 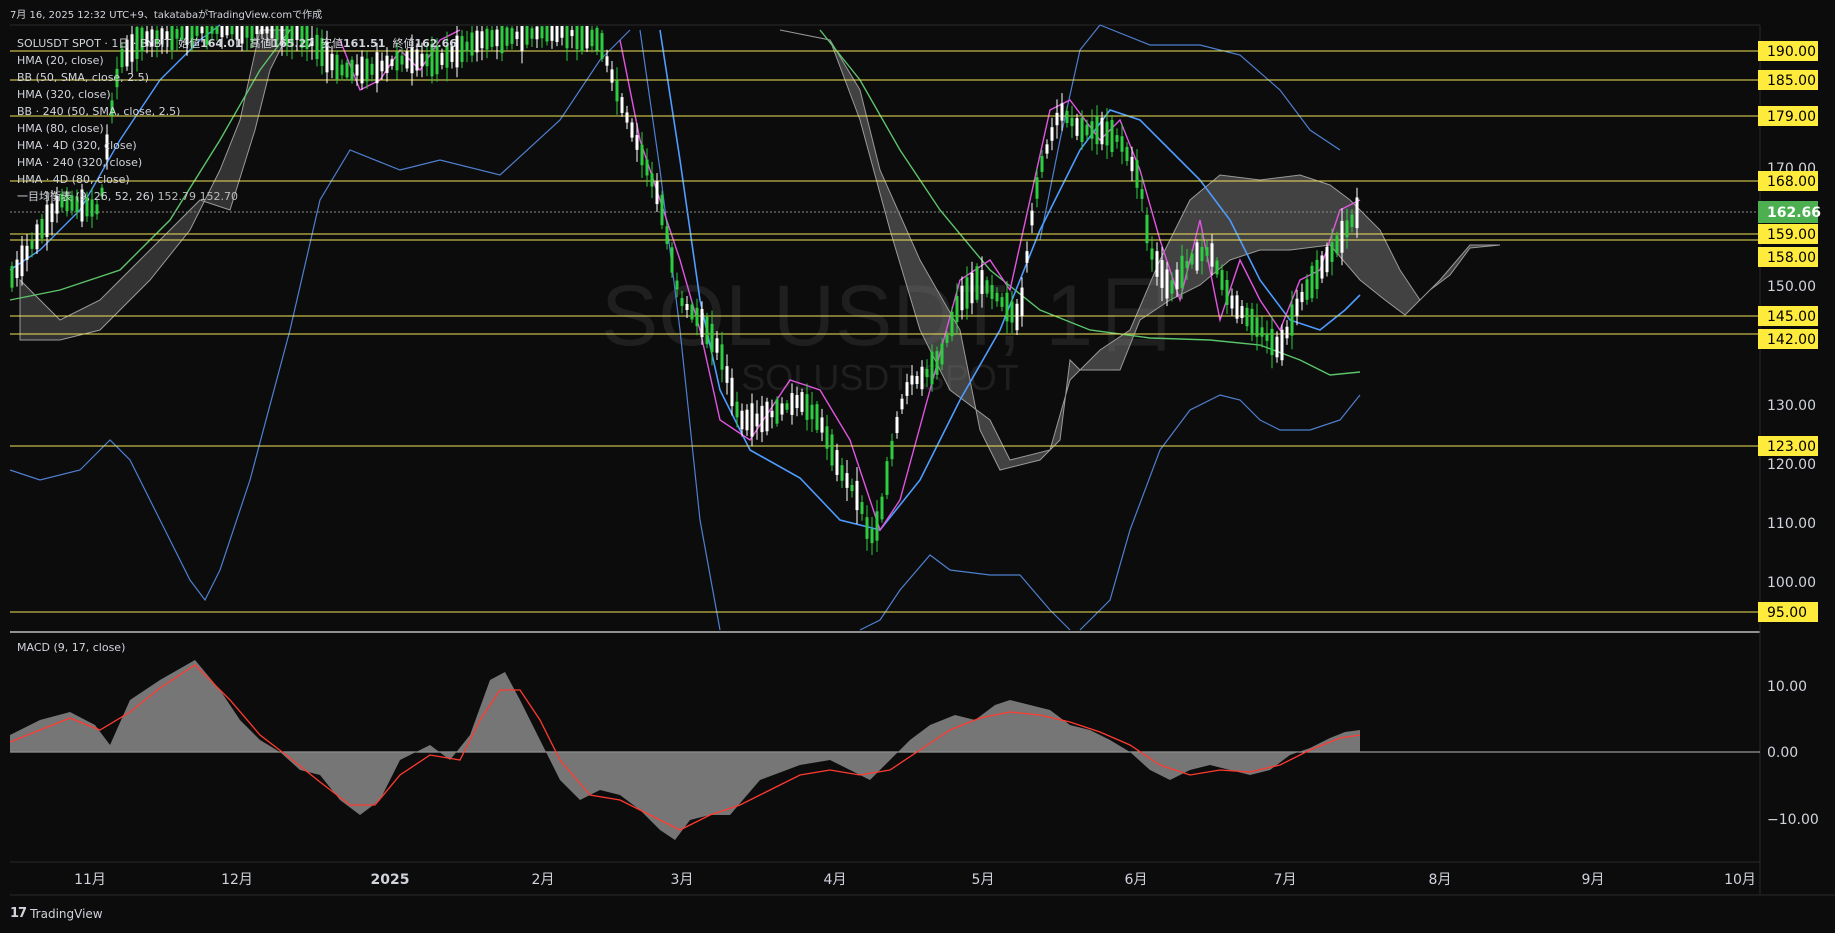 What do you see at coordinates (1782, 753) in the screenshot?
I see `macd-tick: 0.00` at bounding box center [1782, 753].